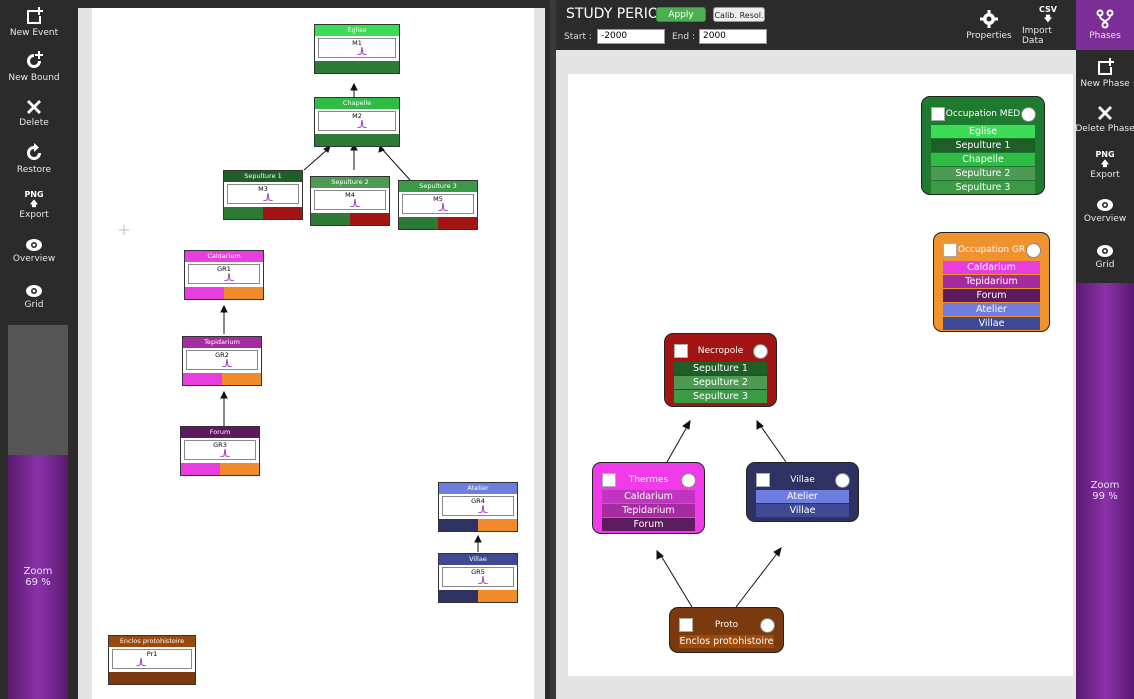 This screenshot has width=1134, height=699. Describe the element at coordinates (681, 14) in the screenshot. I see `apply-button: Apply` at that location.